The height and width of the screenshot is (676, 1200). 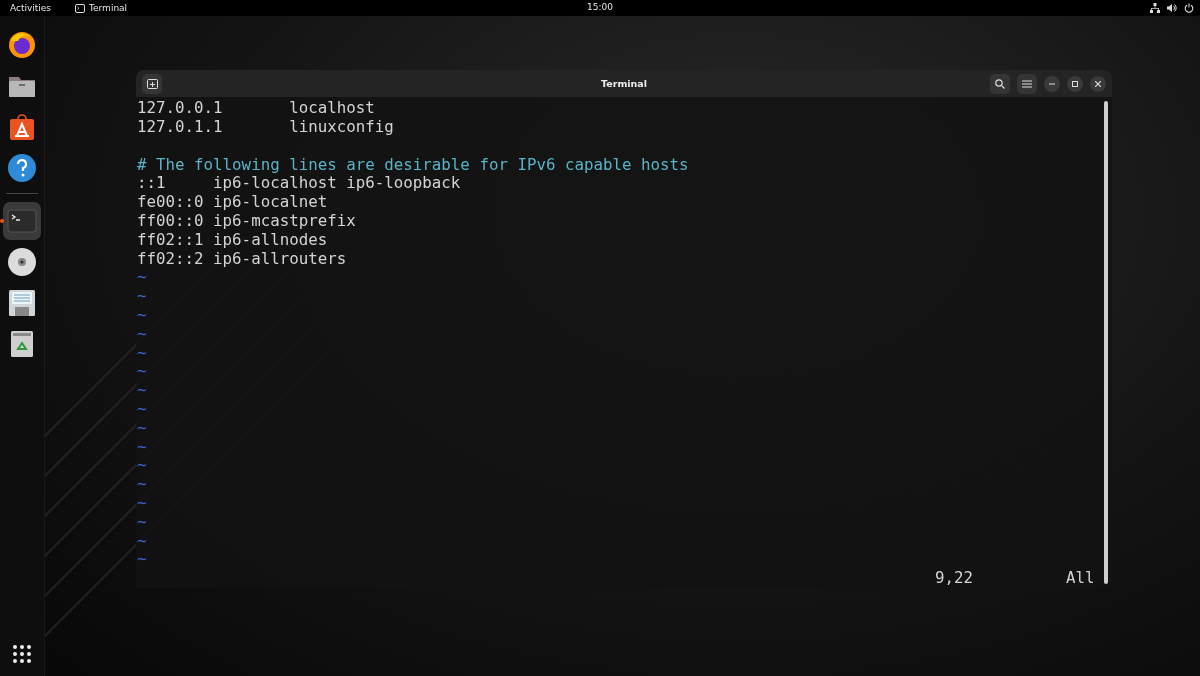 I want to click on text-line: 127.0.1.1 linuxconfig, so click(x=266, y=127).